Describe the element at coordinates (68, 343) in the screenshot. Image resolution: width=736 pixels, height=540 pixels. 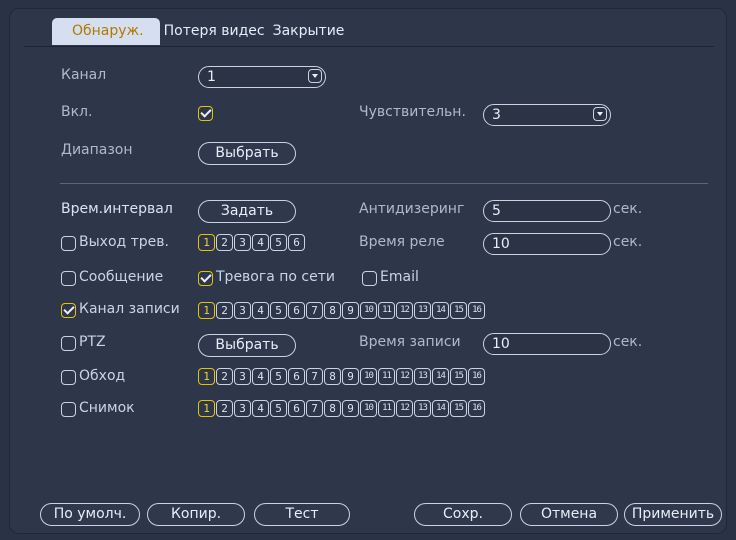
I see `ptz-checkbox` at that location.